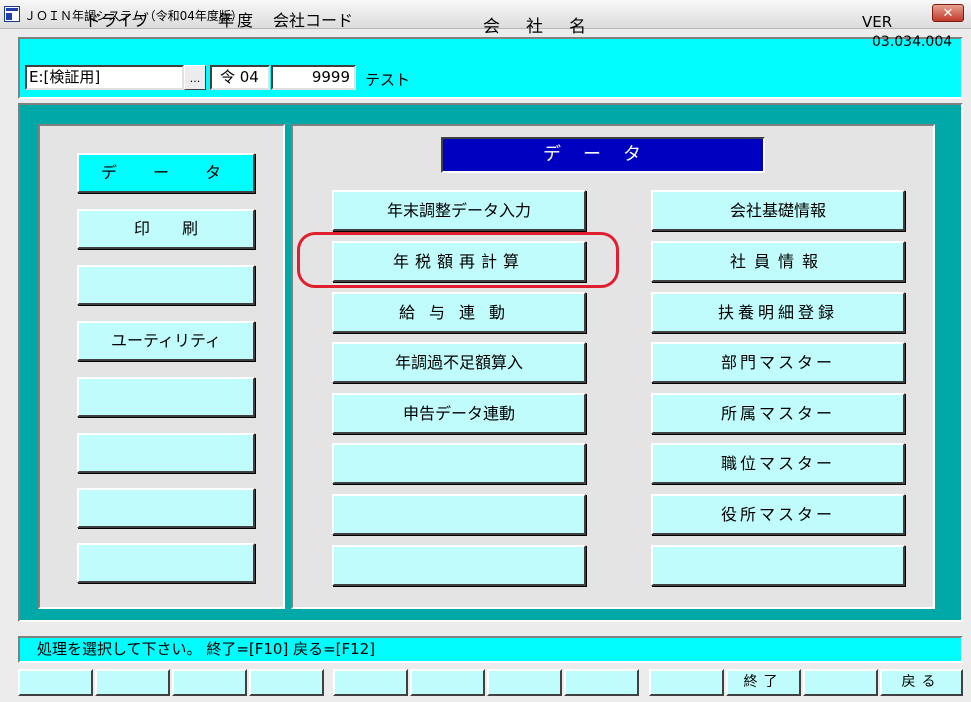 The width and height of the screenshot is (971, 702). What do you see at coordinates (447, 682) in the screenshot?
I see `function-key-f6` at bounding box center [447, 682].